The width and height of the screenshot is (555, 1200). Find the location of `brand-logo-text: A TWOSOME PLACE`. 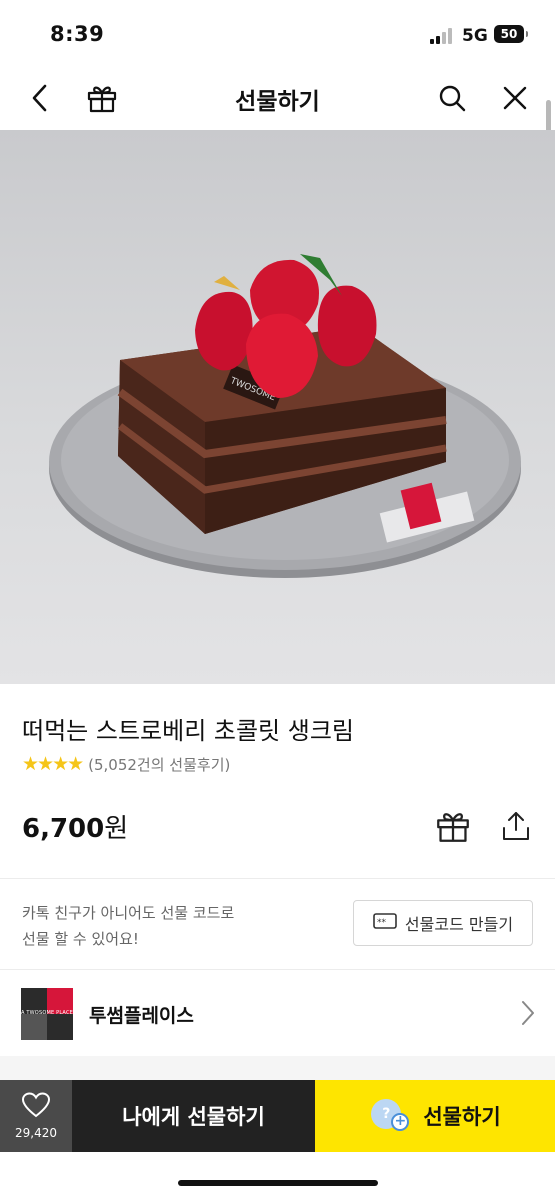

brand-logo-text: A TWOSOME PLACE is located at coordinates (47, 1013).